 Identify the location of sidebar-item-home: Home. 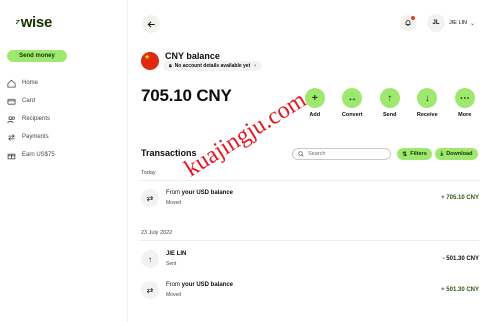
(64, 83).